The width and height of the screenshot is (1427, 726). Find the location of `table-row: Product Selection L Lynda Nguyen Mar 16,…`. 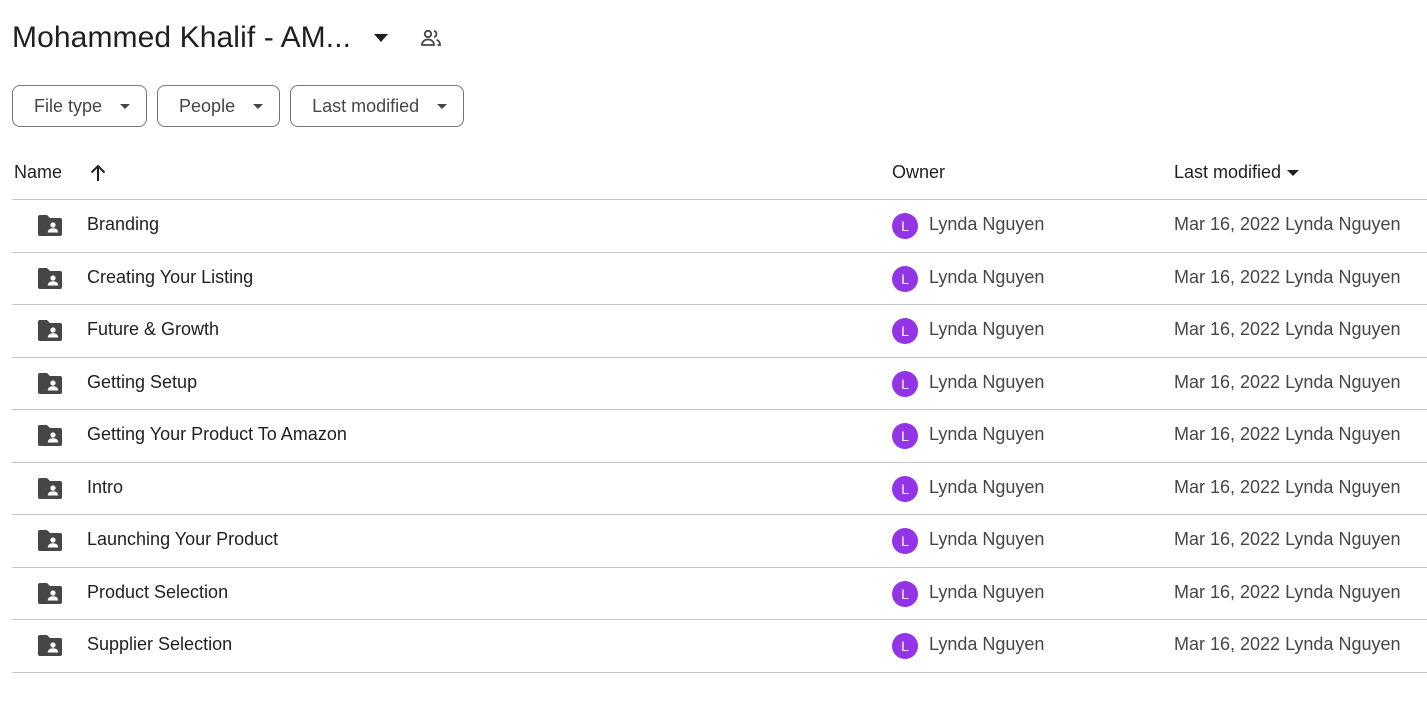

table-row: Product Selection L Lynda Nguyen Mar 16,… is located at coordinates (719, 594).